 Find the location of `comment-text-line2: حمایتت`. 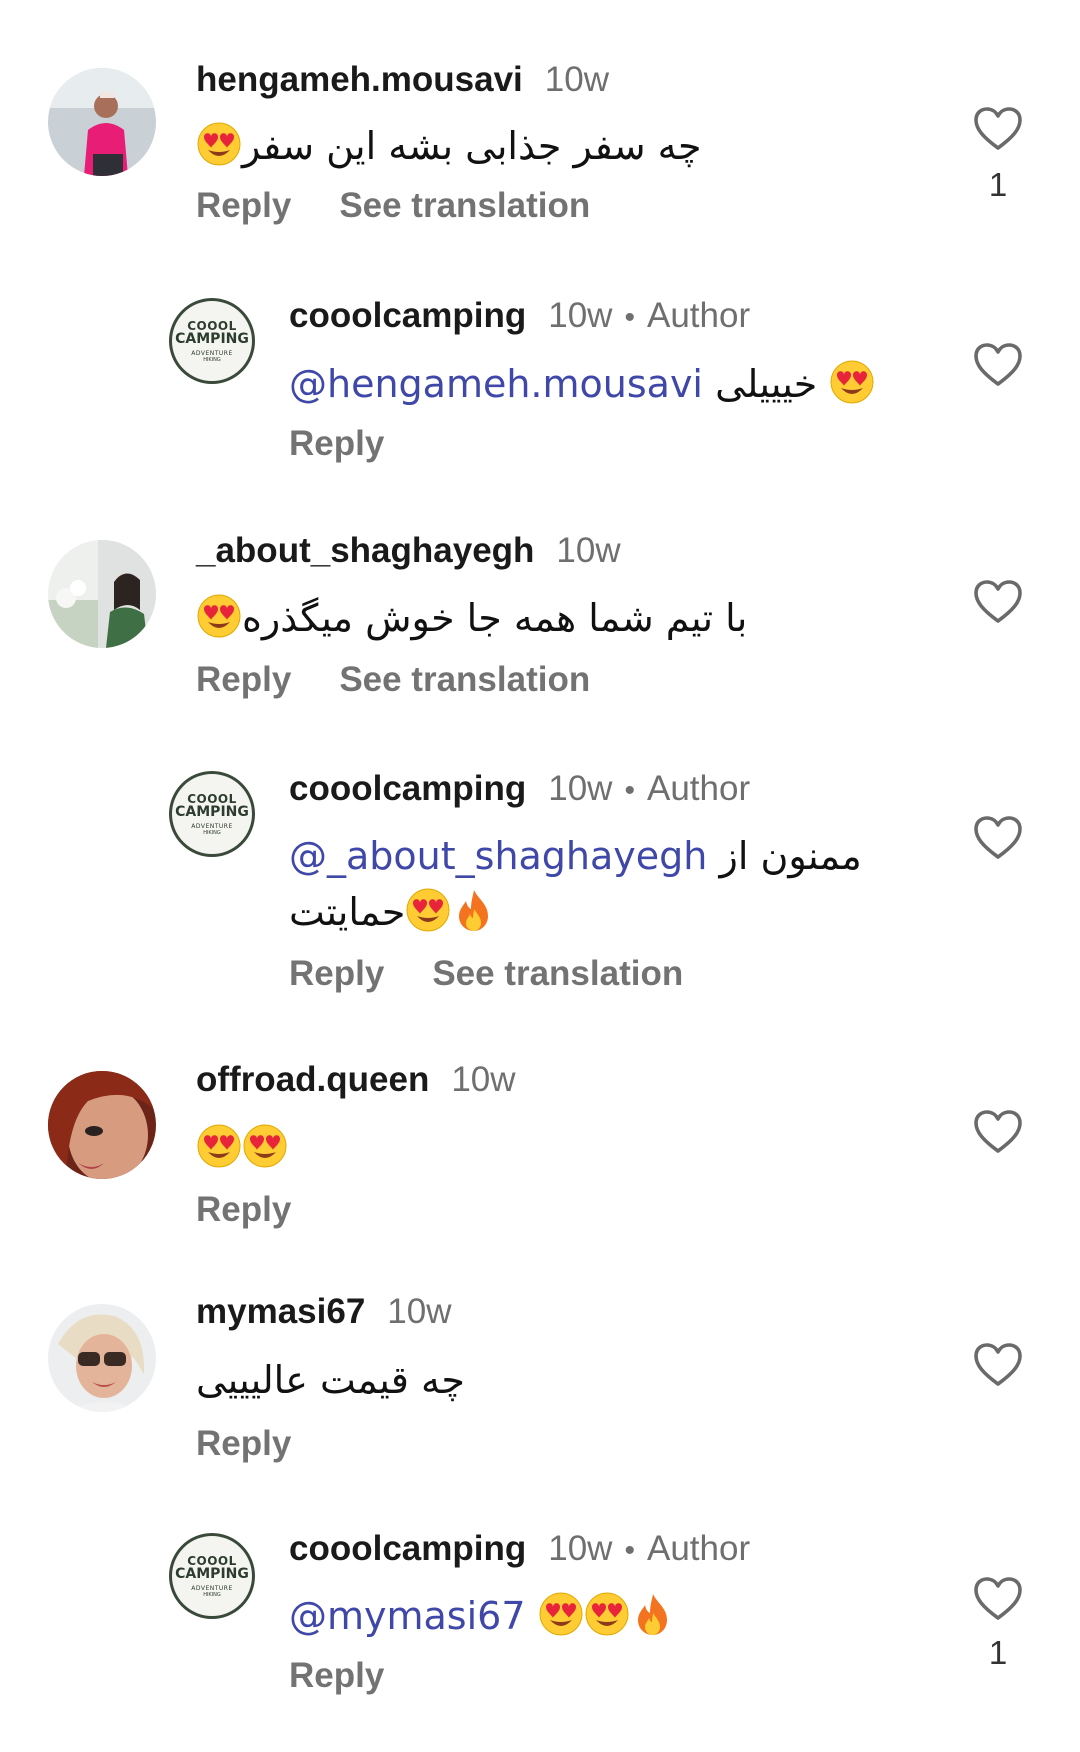

comment-text-line2: حمایتت is located at coordinates (393, 912).